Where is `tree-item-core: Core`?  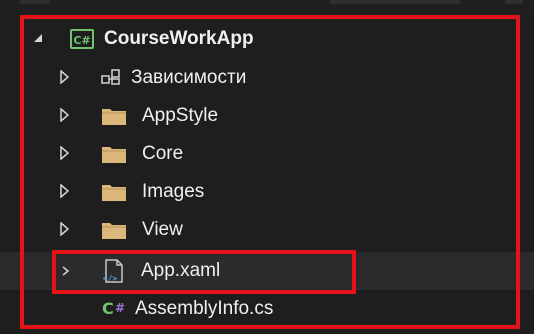
tree-item-core: Core is located at coordinates (267, 153).